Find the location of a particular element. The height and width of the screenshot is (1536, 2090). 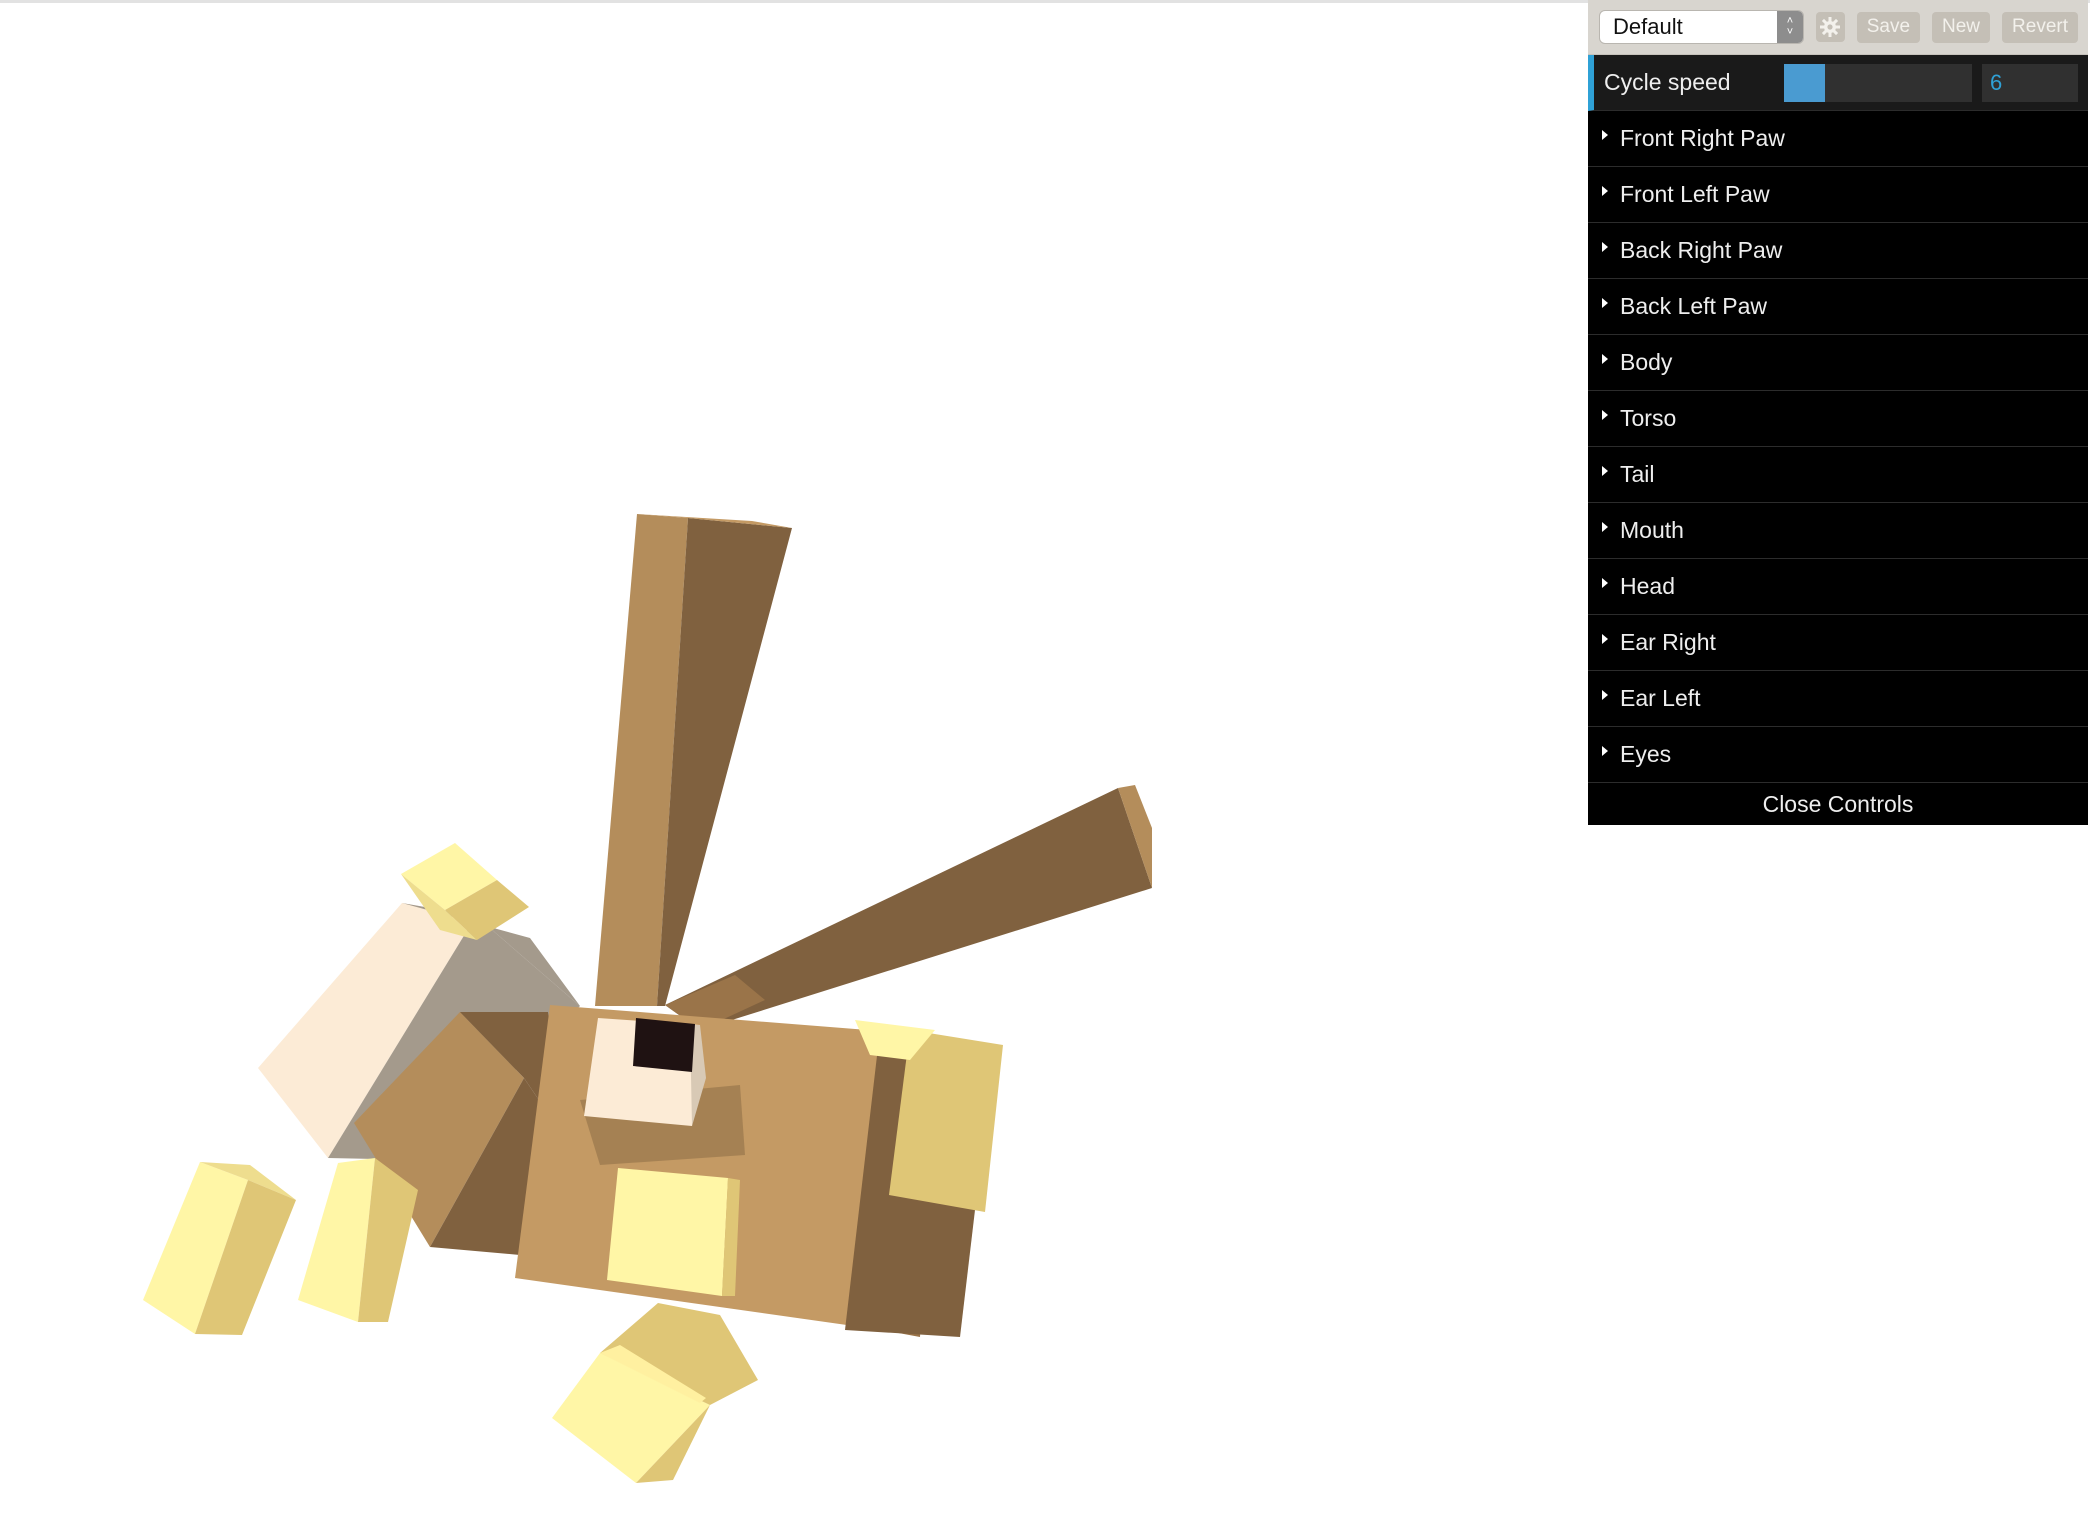

folder-label: Tail is located at coordinates (1637, 474).